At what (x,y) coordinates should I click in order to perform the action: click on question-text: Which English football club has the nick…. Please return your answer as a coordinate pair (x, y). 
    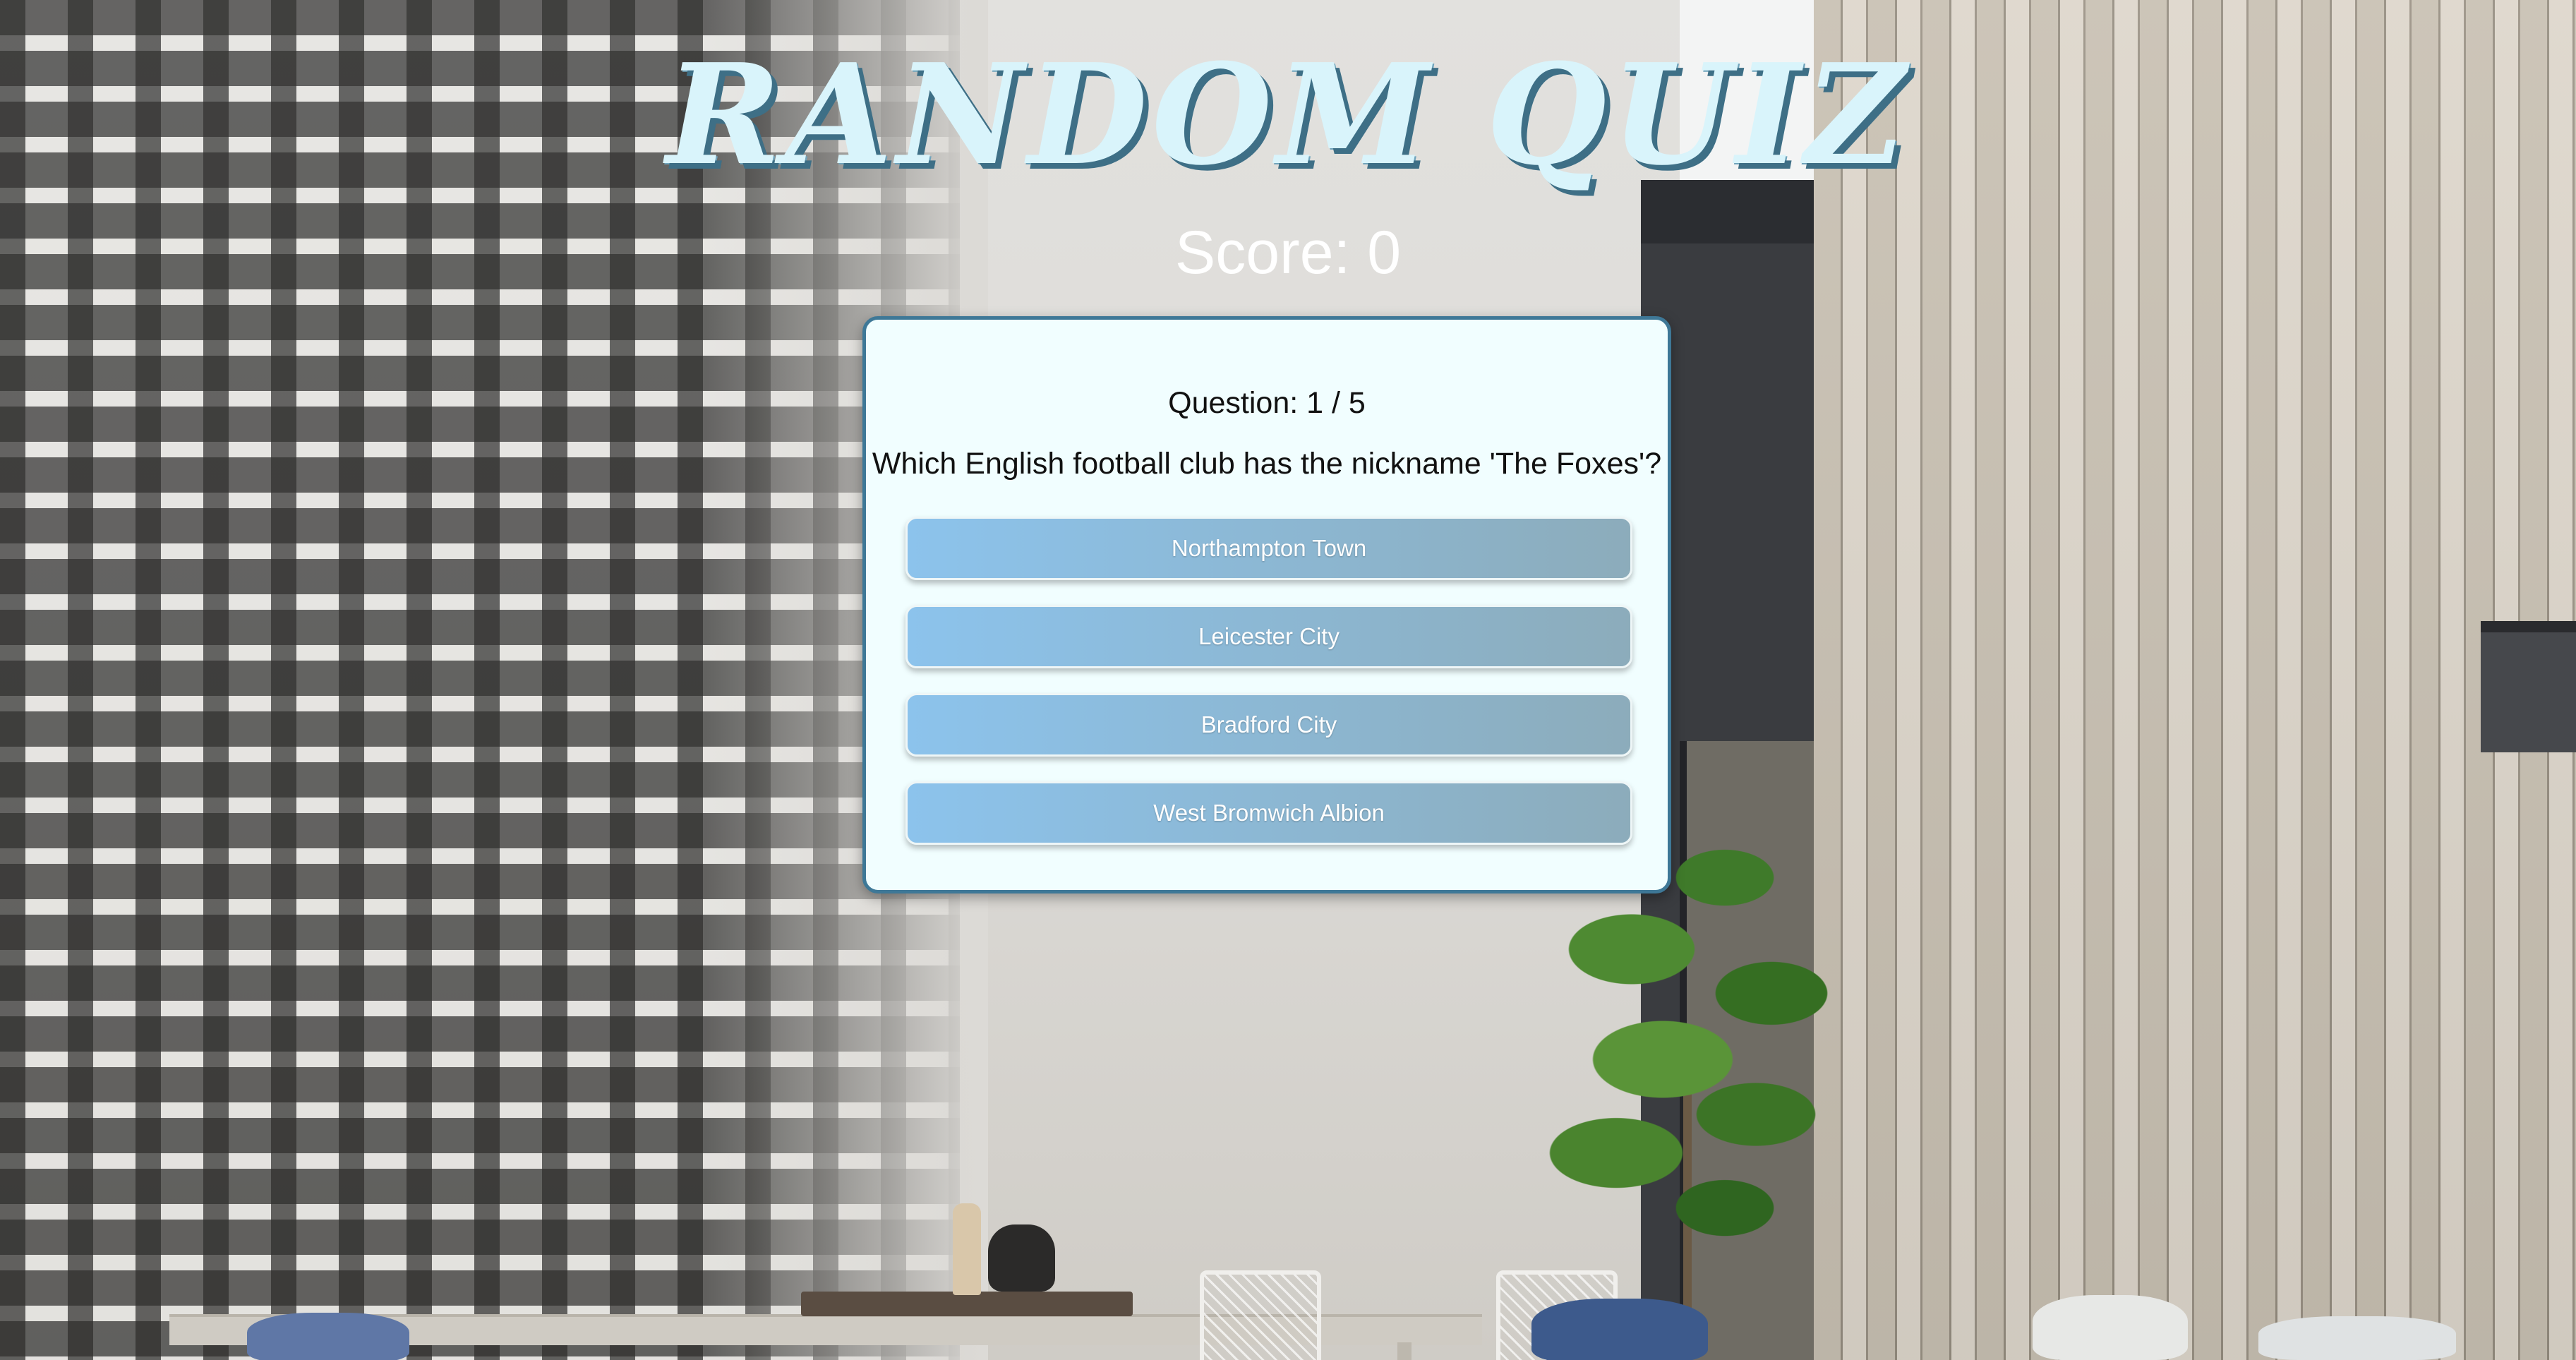
    Looking at the image, I should click on (1267, 464).